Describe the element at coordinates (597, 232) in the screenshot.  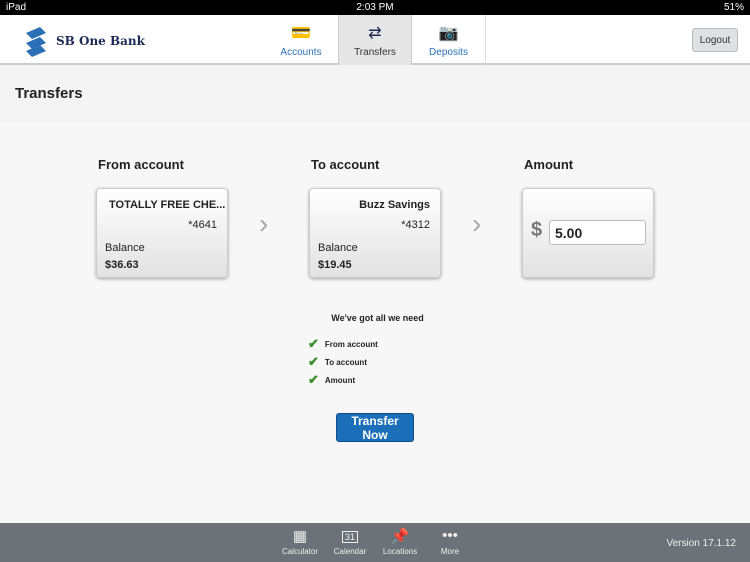
I see `amount-input: 5.00` at that location.